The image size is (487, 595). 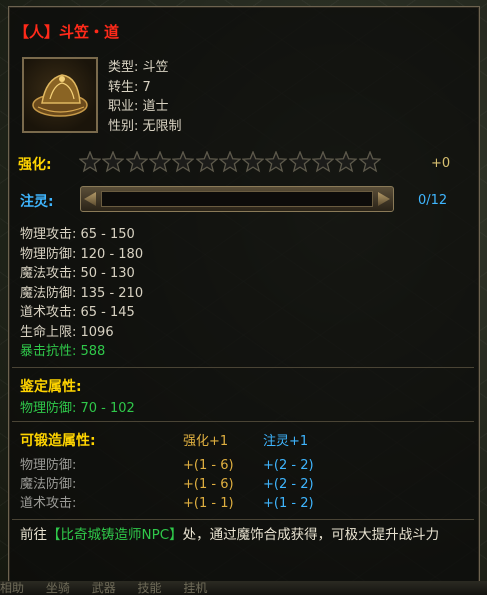 I want to click on acquisition-hint: 前往【比奇城铸造师NPC】处，通过魔饰合成获得，可极大提升战斗力, so click(x=245, y=535).